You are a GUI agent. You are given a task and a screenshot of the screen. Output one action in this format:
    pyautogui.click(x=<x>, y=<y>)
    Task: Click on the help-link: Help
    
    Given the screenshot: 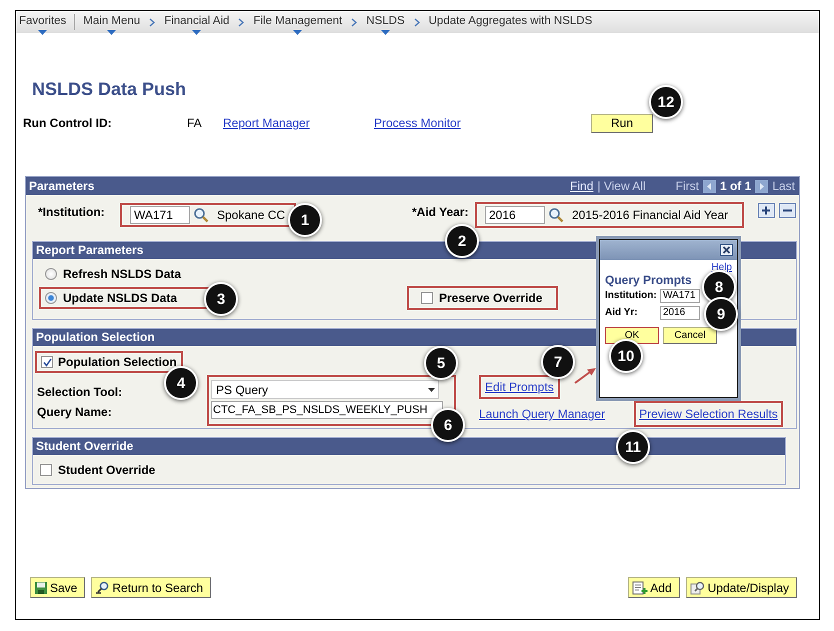 What is the action you would take?
    pyautogui.click(x=668, y=267)
    